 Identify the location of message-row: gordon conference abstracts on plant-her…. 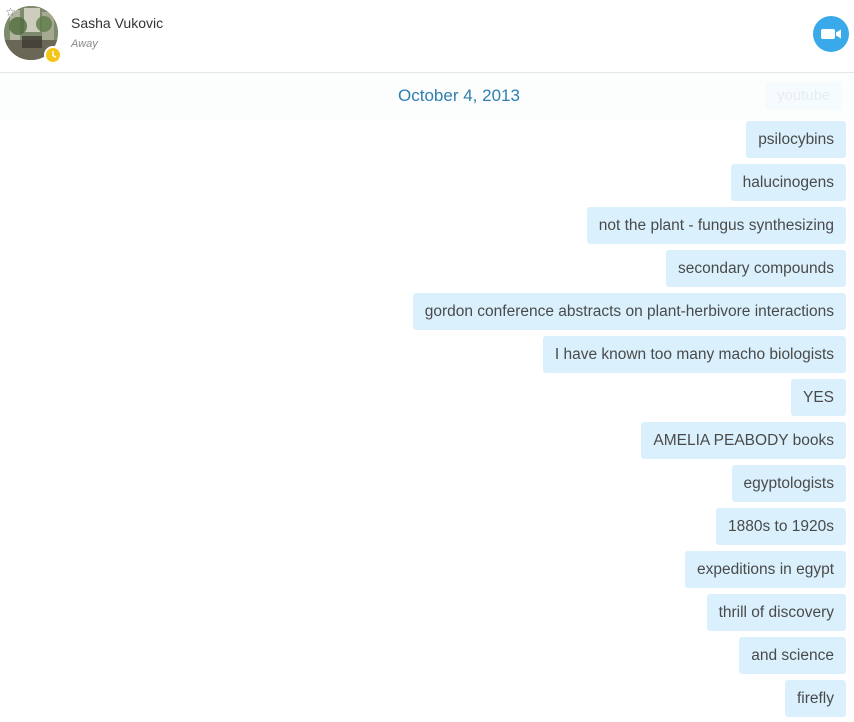
(427, 313).